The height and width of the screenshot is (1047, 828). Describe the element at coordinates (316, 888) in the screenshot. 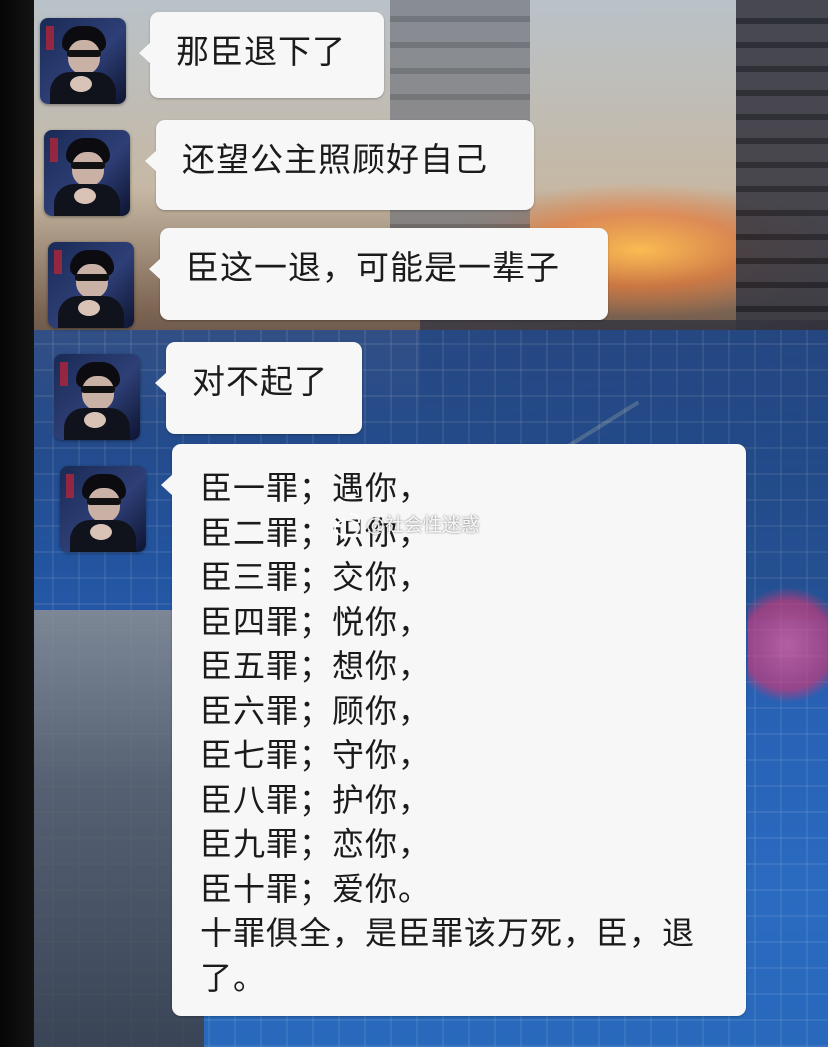

I see `message-line: 臣十罪；爱你。` at that location.